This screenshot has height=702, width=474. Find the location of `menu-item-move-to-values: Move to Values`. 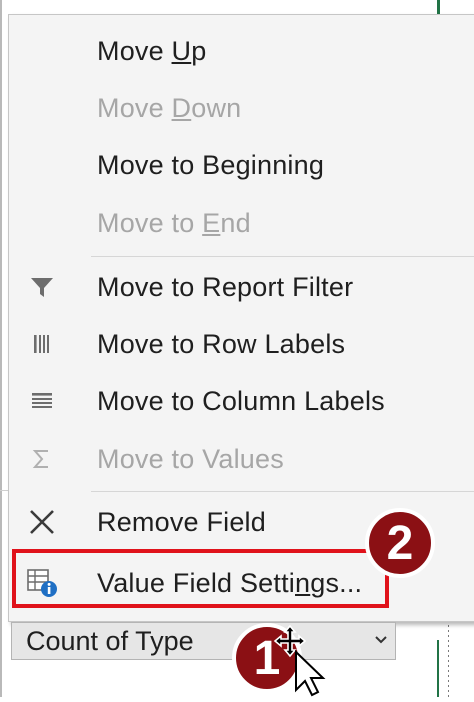

menu-item-move-to-values: Move to Values is located at coordinates (241, 459).